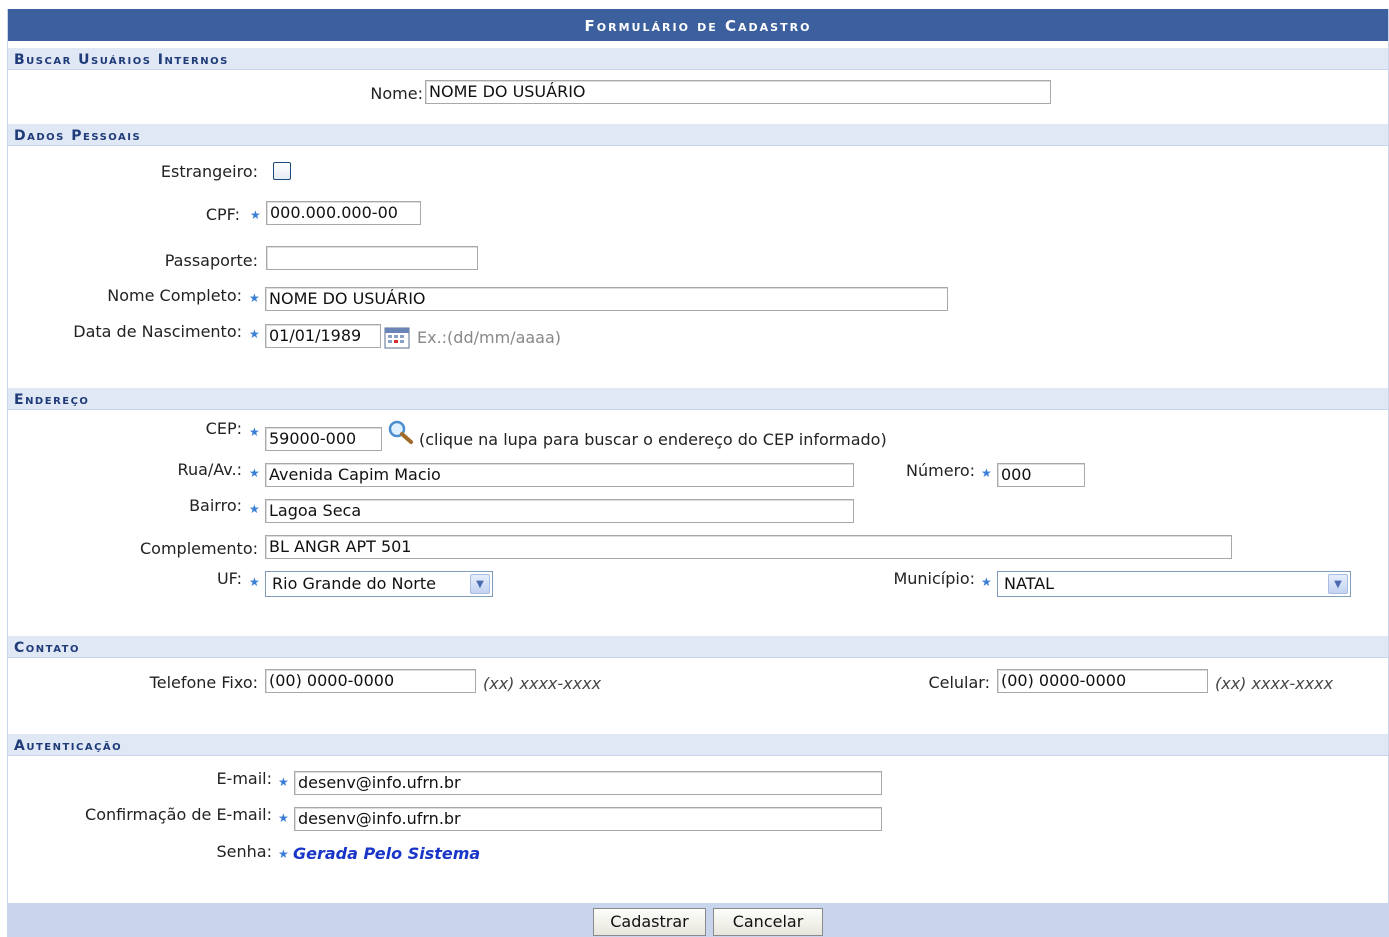  What do you see at coordinates (211, 260) in the screenshot?
I see `passaporte-label: Passaporte:` at bounding box center [211, 260].